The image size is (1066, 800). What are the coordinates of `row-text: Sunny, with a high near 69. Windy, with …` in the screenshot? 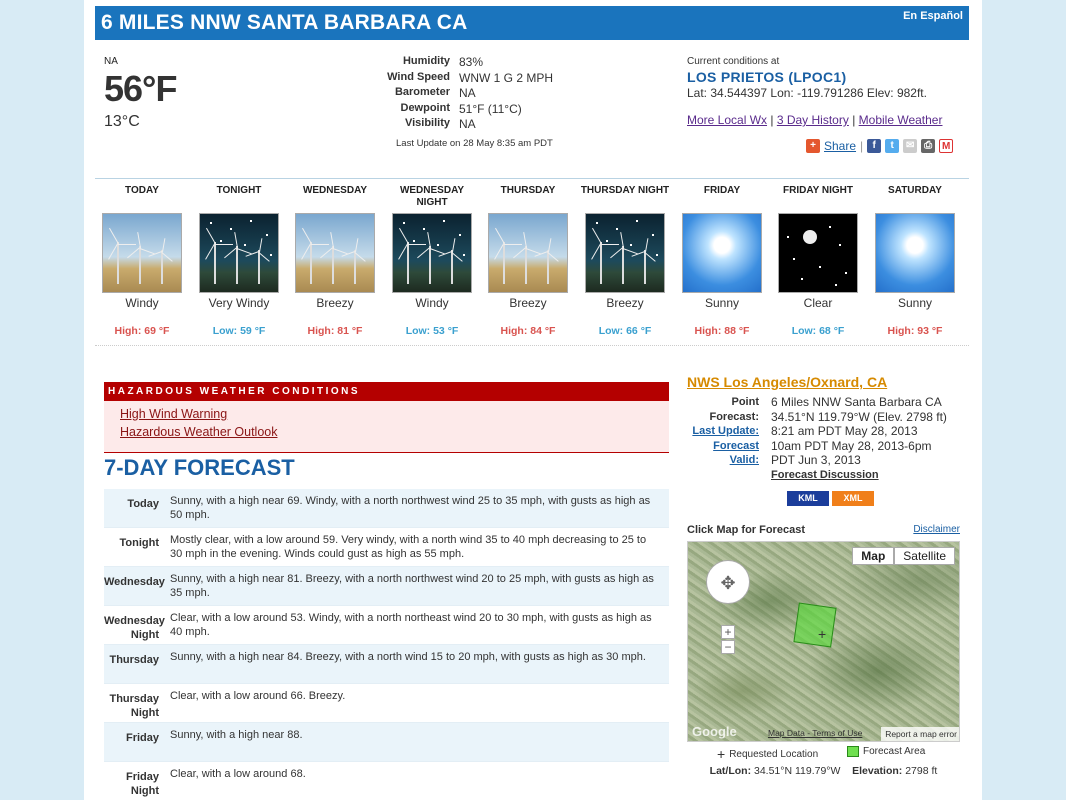 It's located at (410, 508).